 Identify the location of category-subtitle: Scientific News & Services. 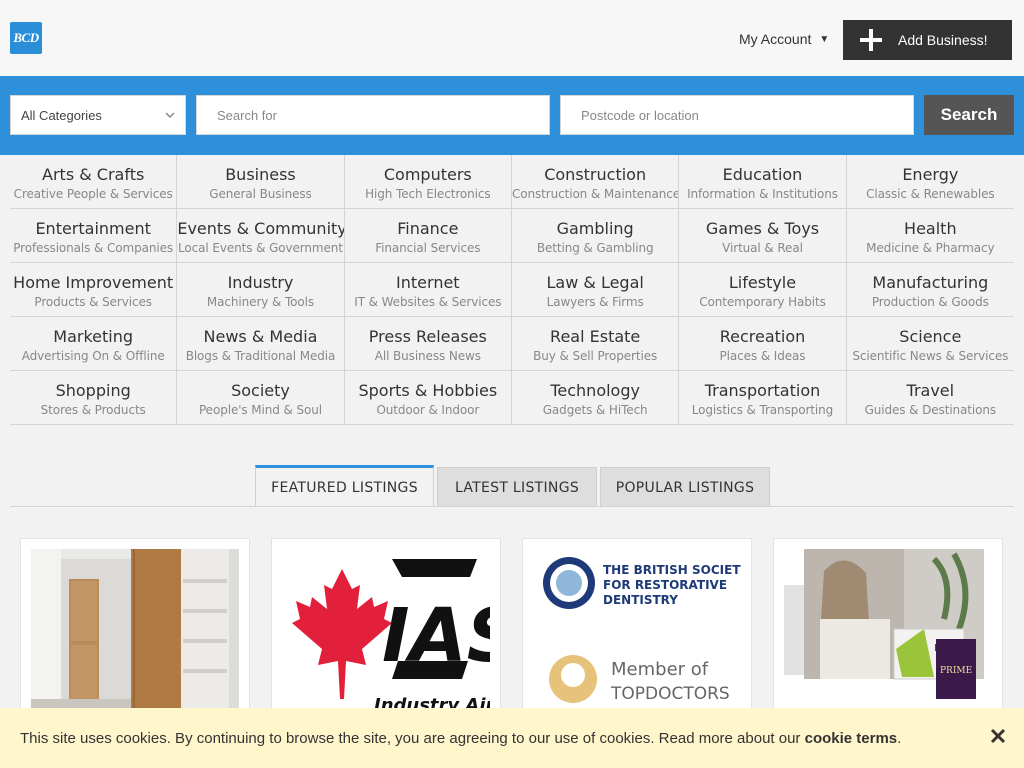
(930, 356).